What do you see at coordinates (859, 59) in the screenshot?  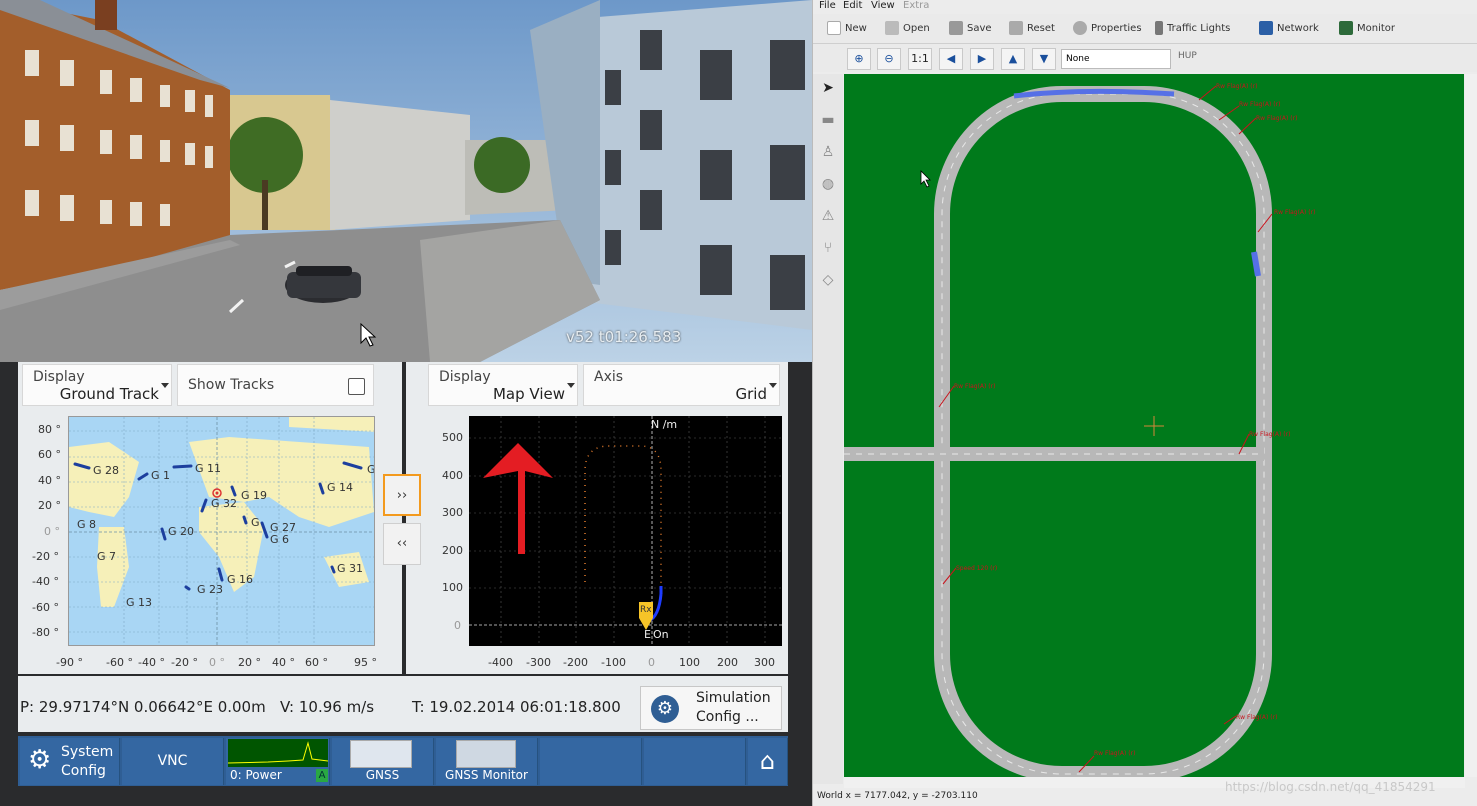 I see `zoom-in-icon: ⊕` at bounding box center [859, 59].